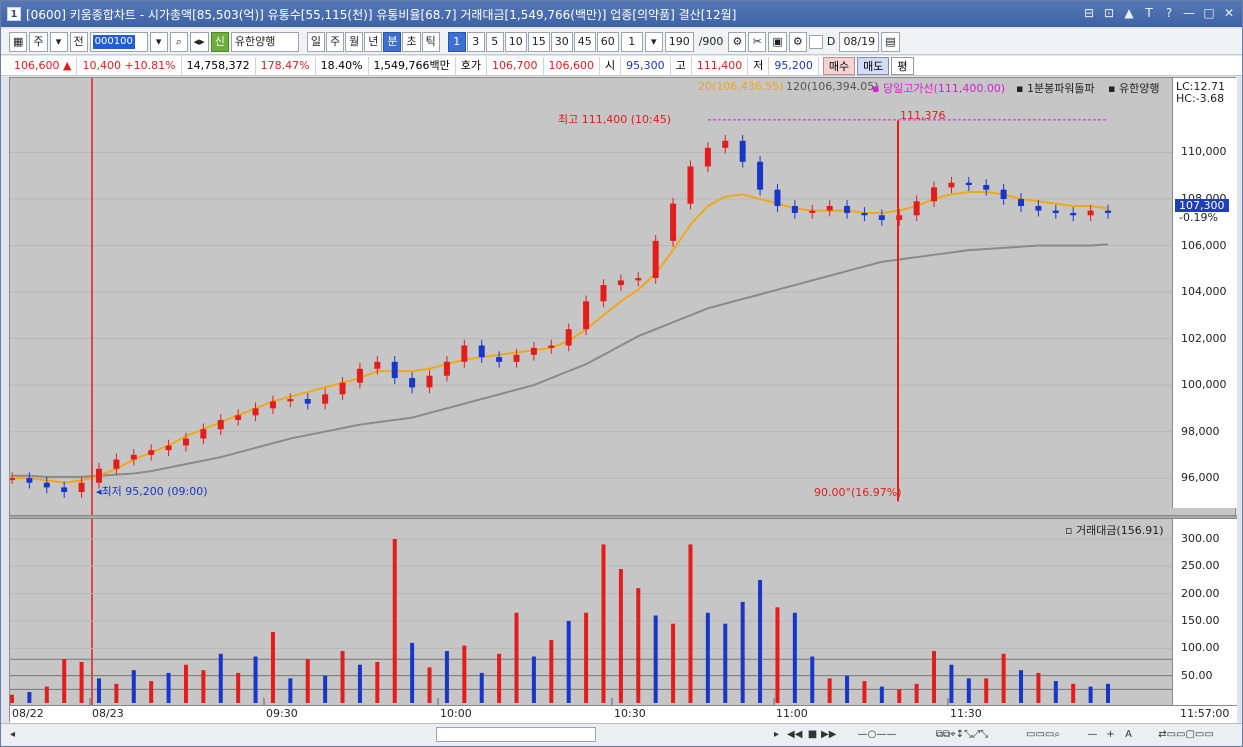 The image size is (1243, 747). Describe the element at coordinates (828, 734) in the screenshot. I see `play-icon: ▶▶` at that location.